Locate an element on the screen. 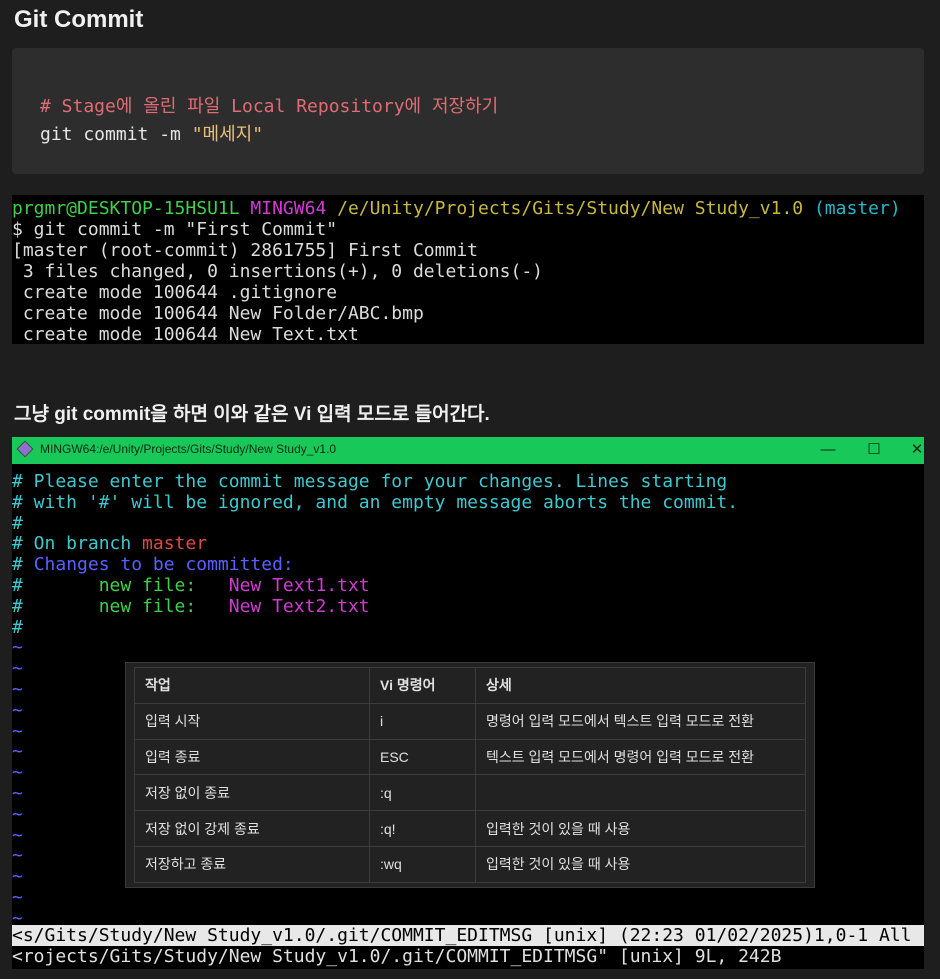 This screenshot has width=940, height=979. code-command-string: "메세지" is located at coordinates (227, 134).